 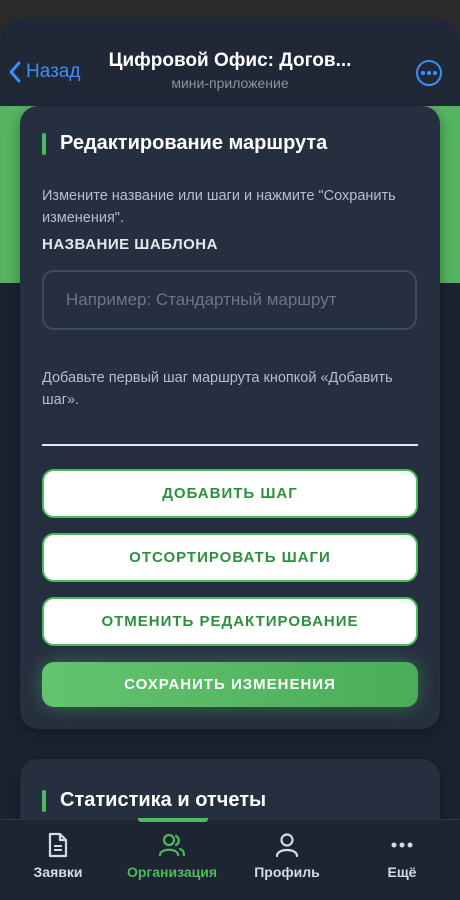 What do you see at coordinates (58, 845) in the screenshot?
I see `document-icon` at bounding box center [58, 845].